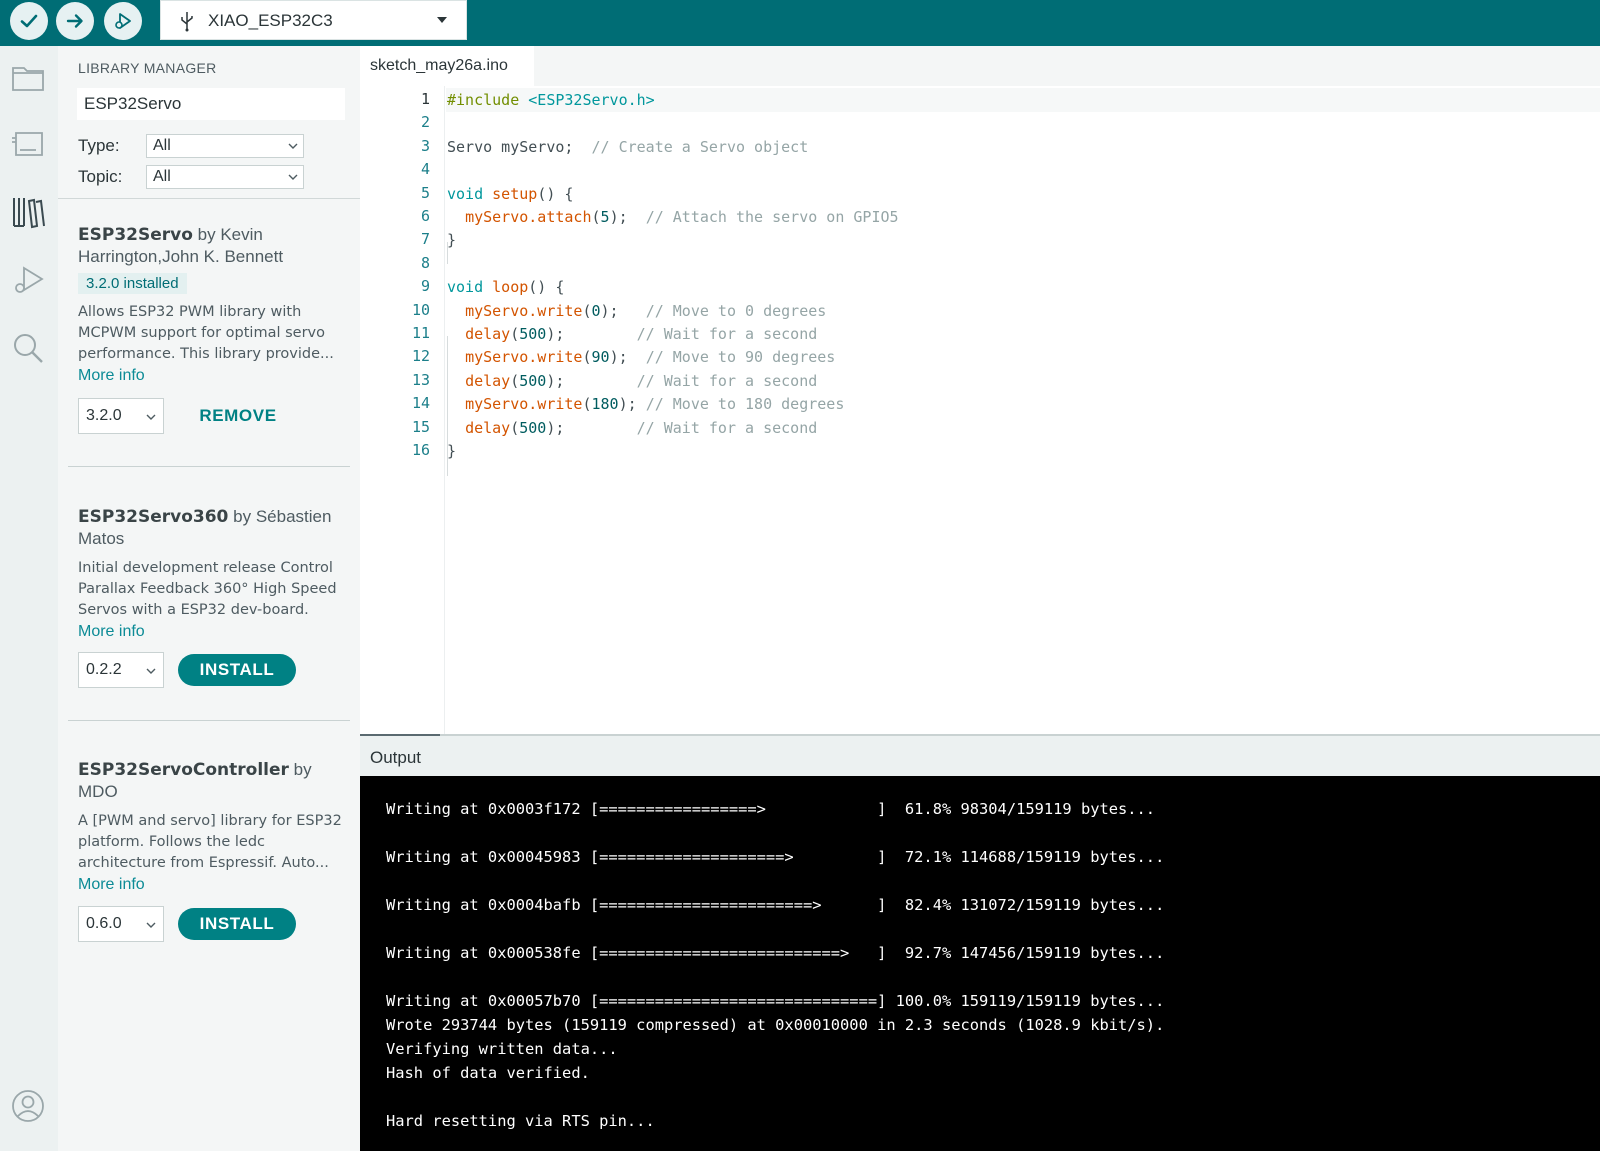  Describe the element at coordinates (470, 193) in the screenshot. I see `code-token: void` at that location.